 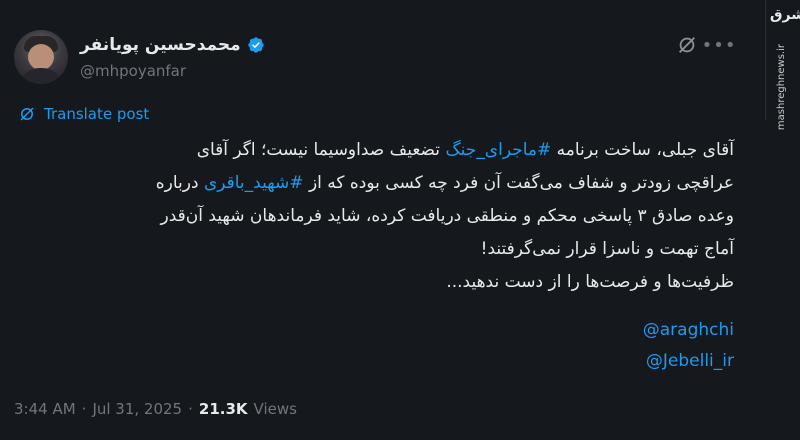 What do you see at coordinates (275, 409) in the screenshot?
I see `views-label: Views` at bounding box center [275, 409].